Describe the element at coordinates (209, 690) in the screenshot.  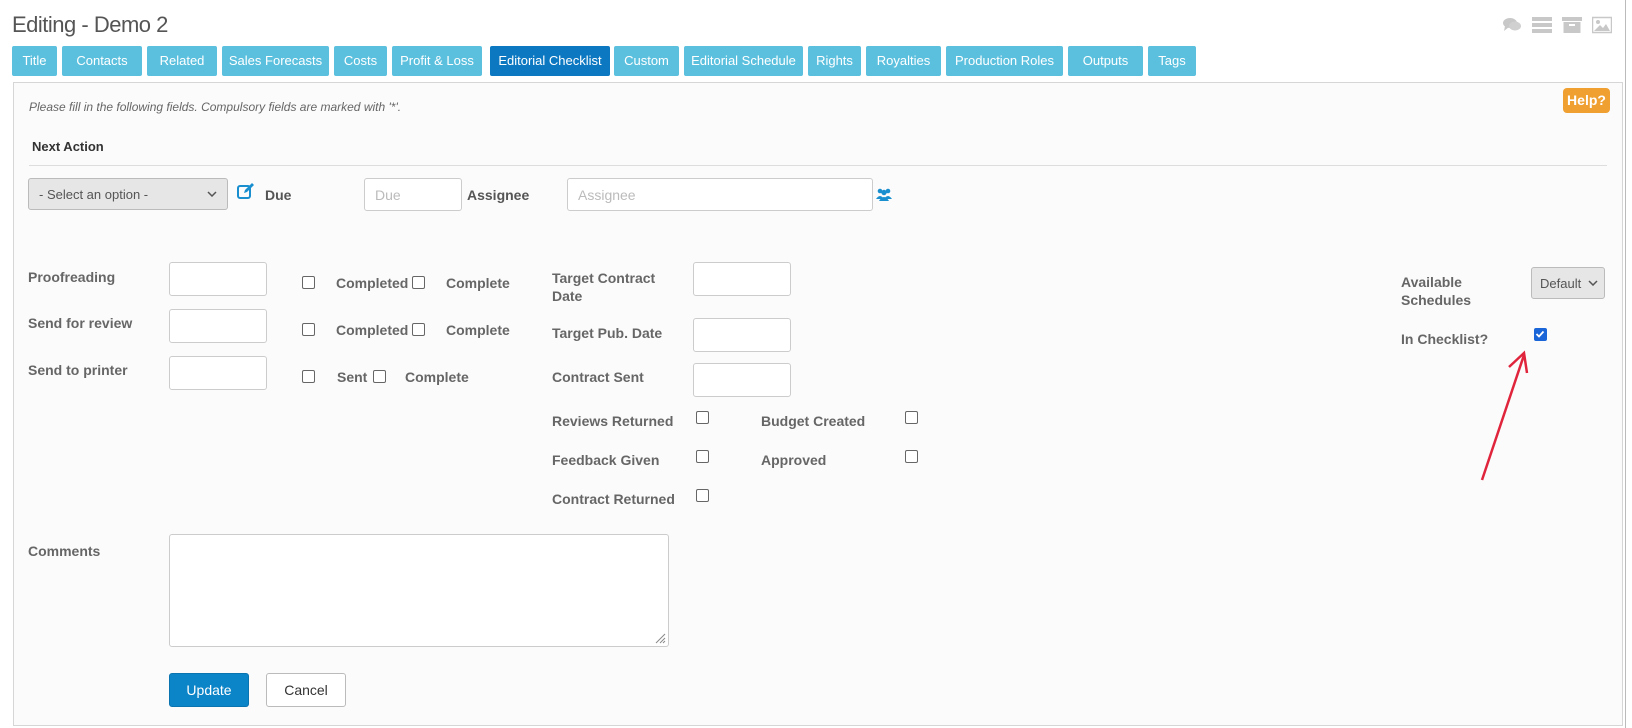
I see `update-button: Update` at that location.